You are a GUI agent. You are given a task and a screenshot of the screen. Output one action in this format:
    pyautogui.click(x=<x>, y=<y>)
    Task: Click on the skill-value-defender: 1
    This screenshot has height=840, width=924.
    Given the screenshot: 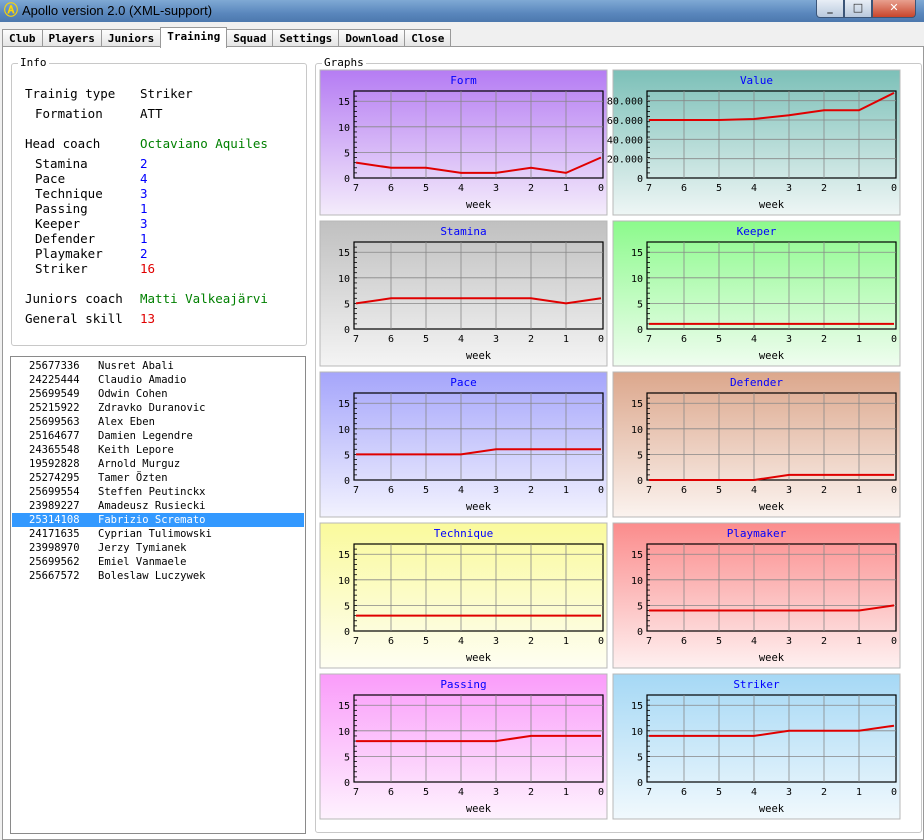 What is the action you would take?
    pyautogui.click(x=144, y=238)
    